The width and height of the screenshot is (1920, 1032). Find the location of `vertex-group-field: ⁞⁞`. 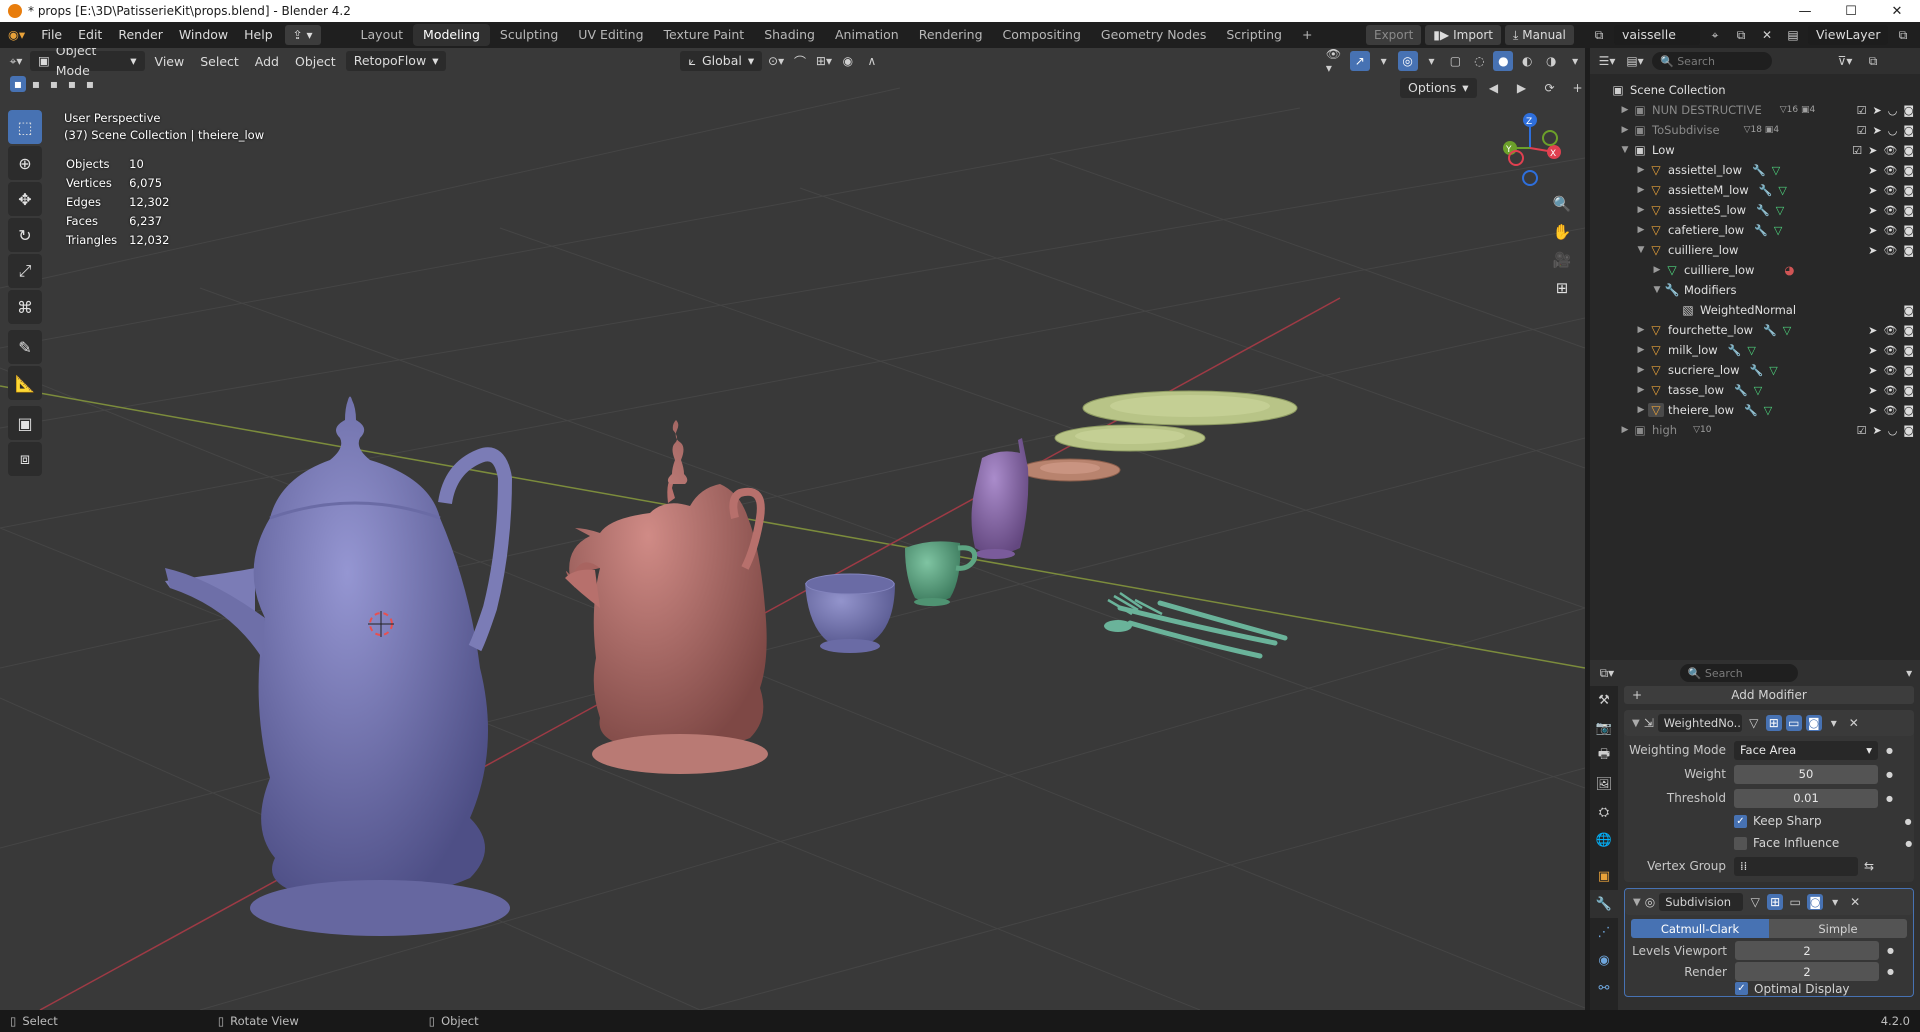

vertex-group-field: ⁞⁞ is located at coordinates (1796, 866).